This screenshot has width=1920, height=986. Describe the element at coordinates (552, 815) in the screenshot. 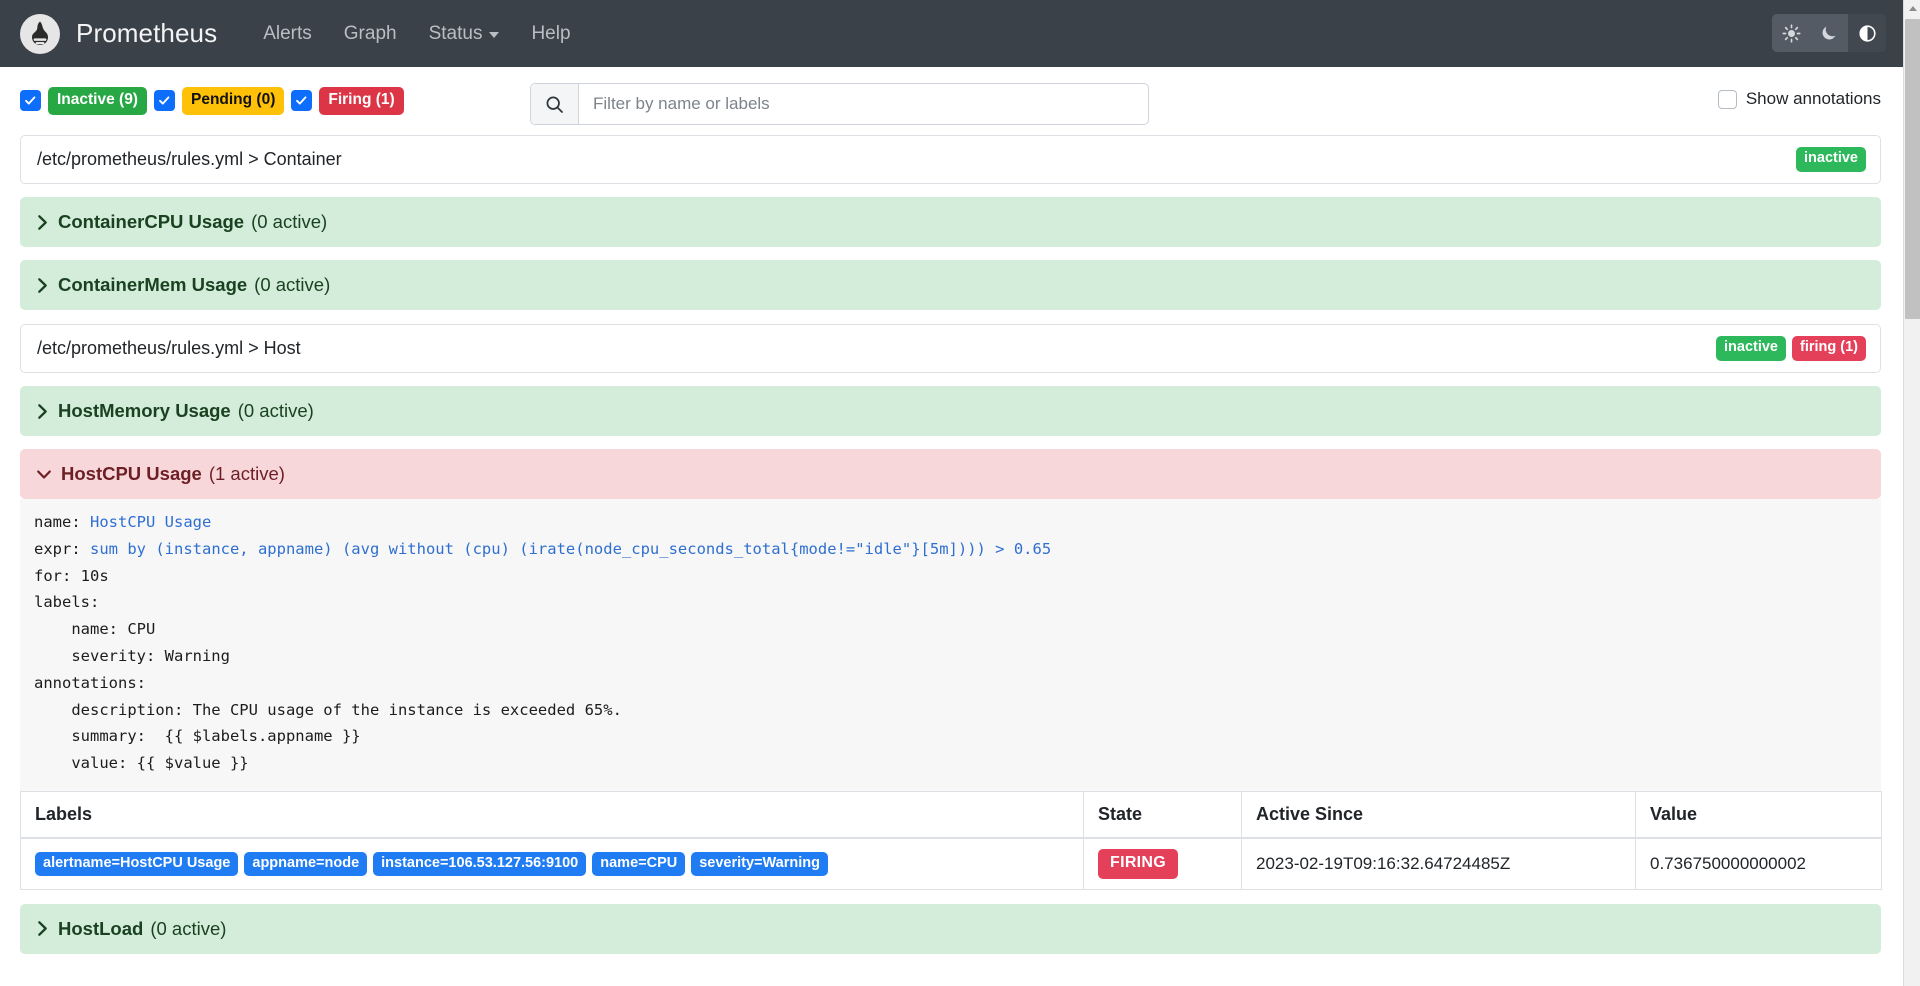

I see `column-header-labels: Labels` at that location.